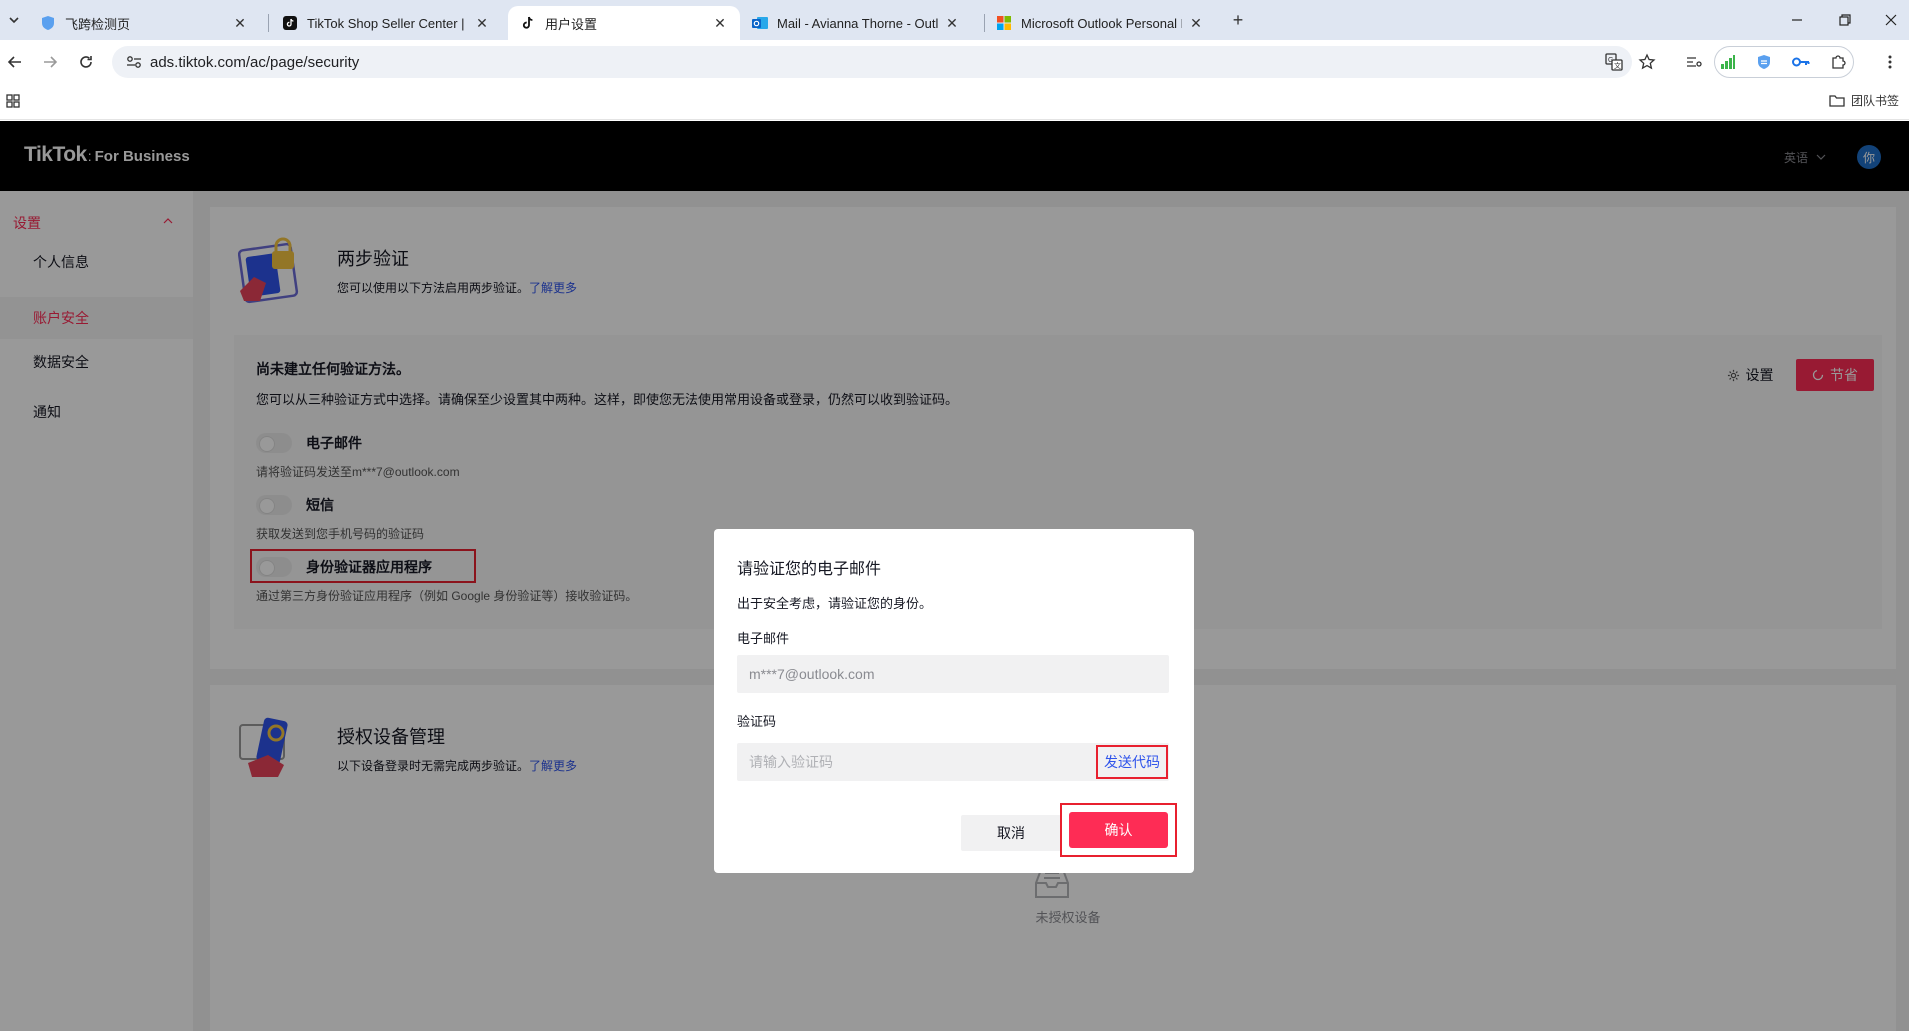  I want to click on confirm-highlight-box: 确认, so click(1118, 830).